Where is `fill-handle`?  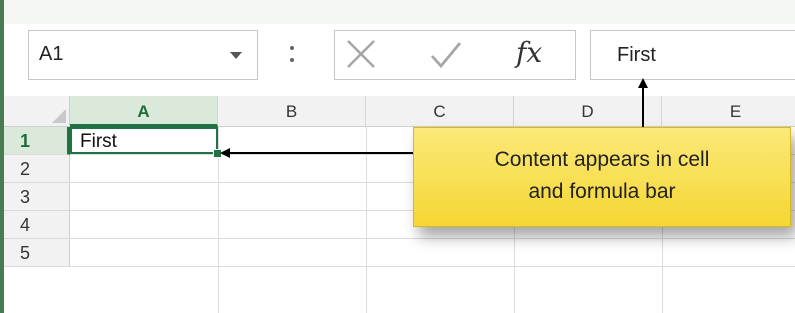
fill-handle is located at coordinates (217, 153).